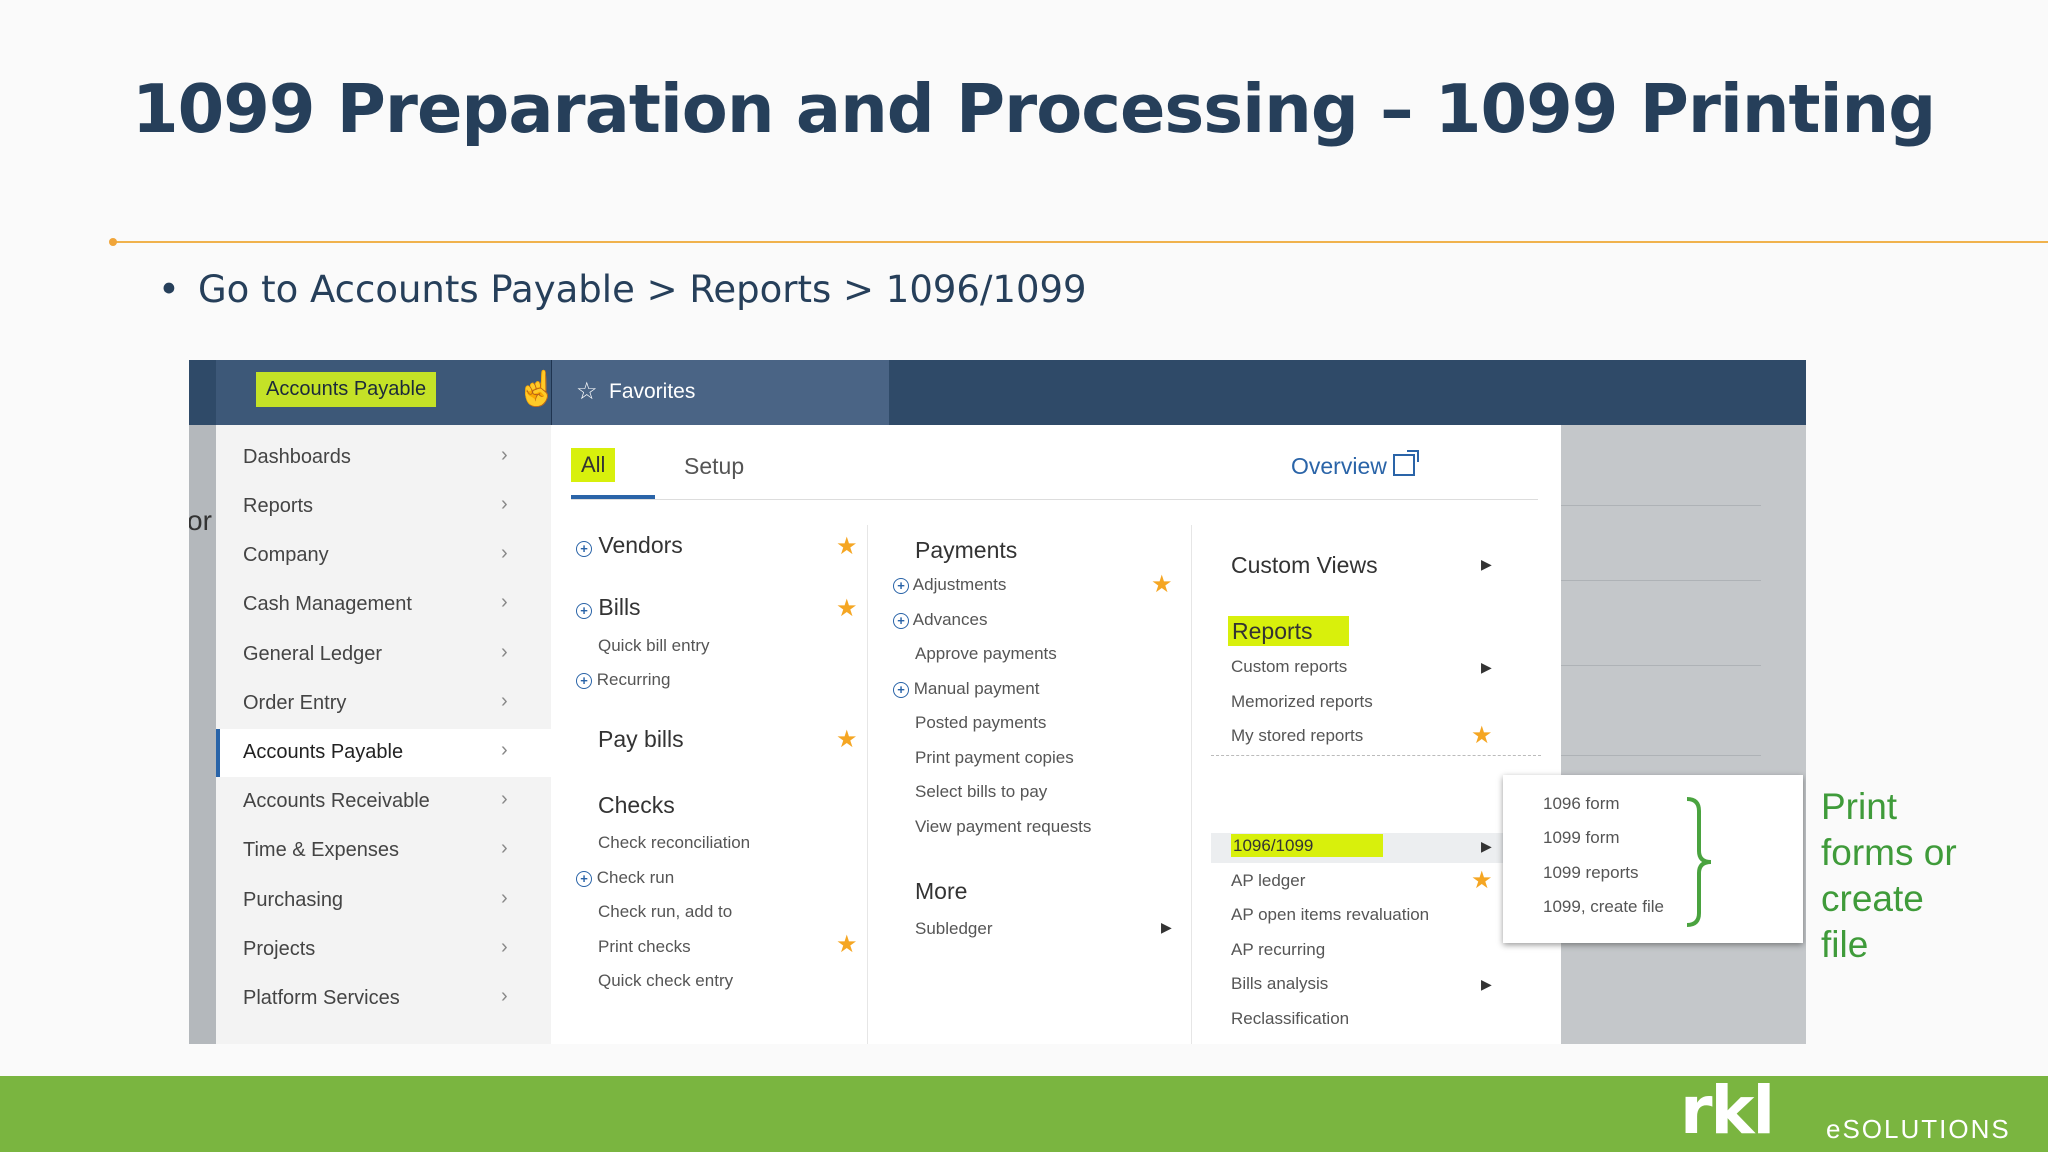  I want to click on 1099-create-file-link: 1099, create file, so click(1603, 907).